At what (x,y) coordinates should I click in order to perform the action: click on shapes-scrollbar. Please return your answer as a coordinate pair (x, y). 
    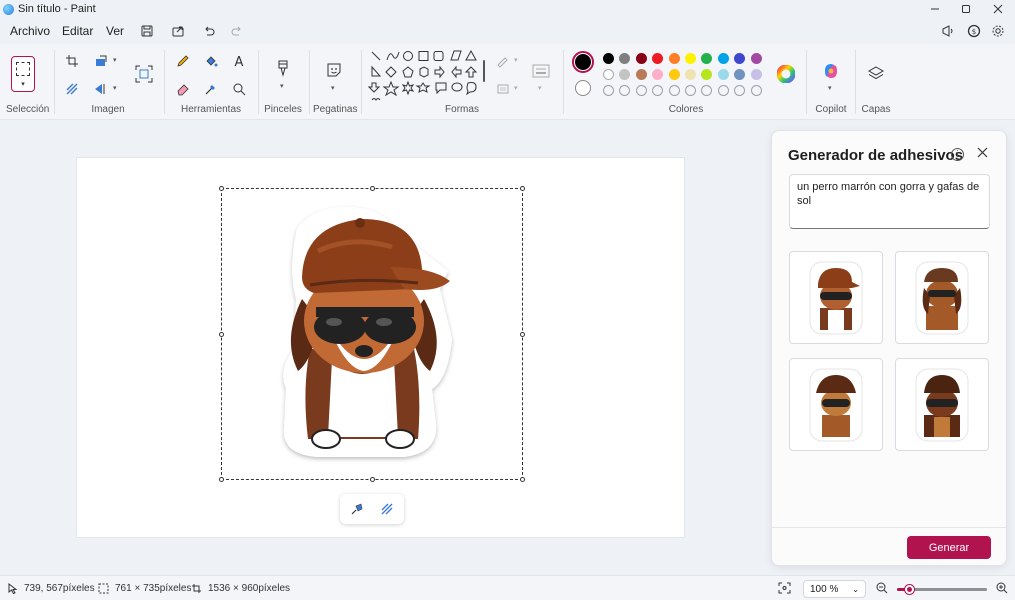
    Looking at the image, I should click on (484, 71).